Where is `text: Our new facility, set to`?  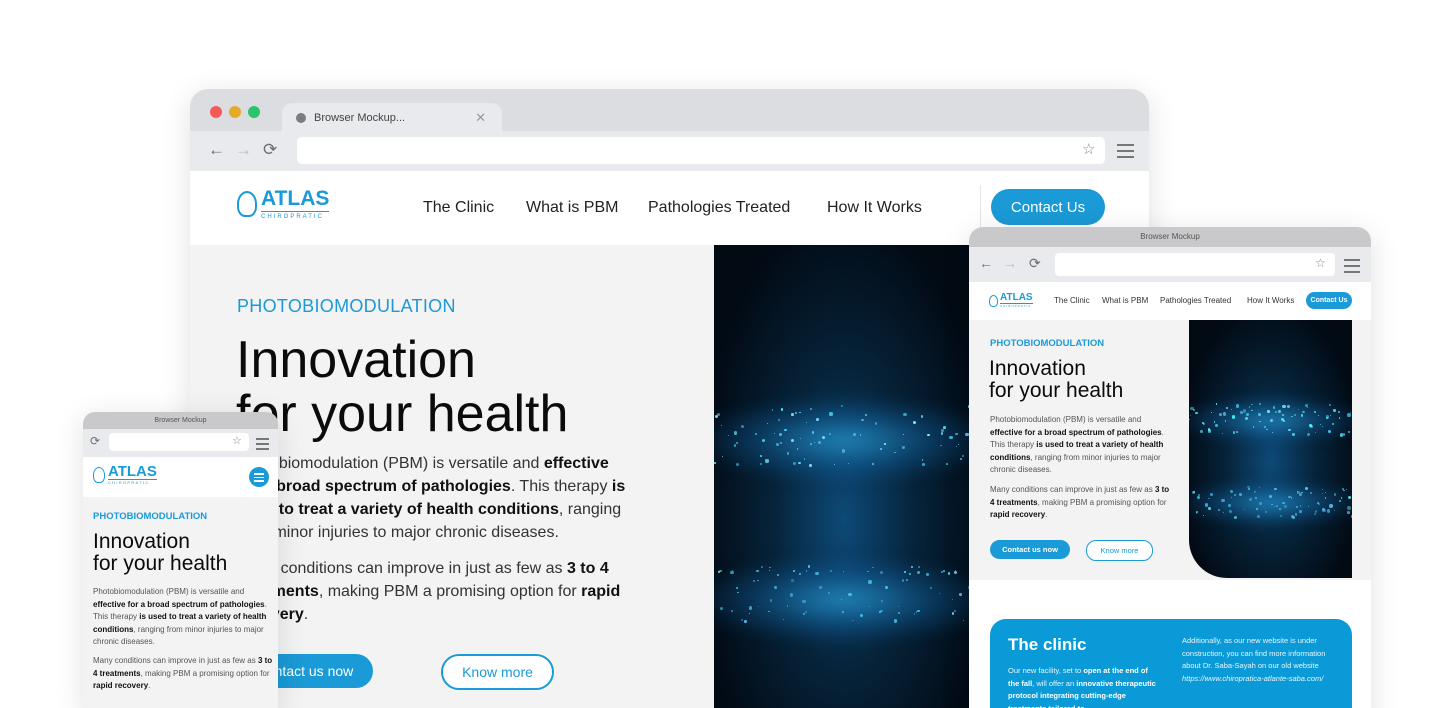
text: Our new facility, set to is located at coordinates (1046, 670).